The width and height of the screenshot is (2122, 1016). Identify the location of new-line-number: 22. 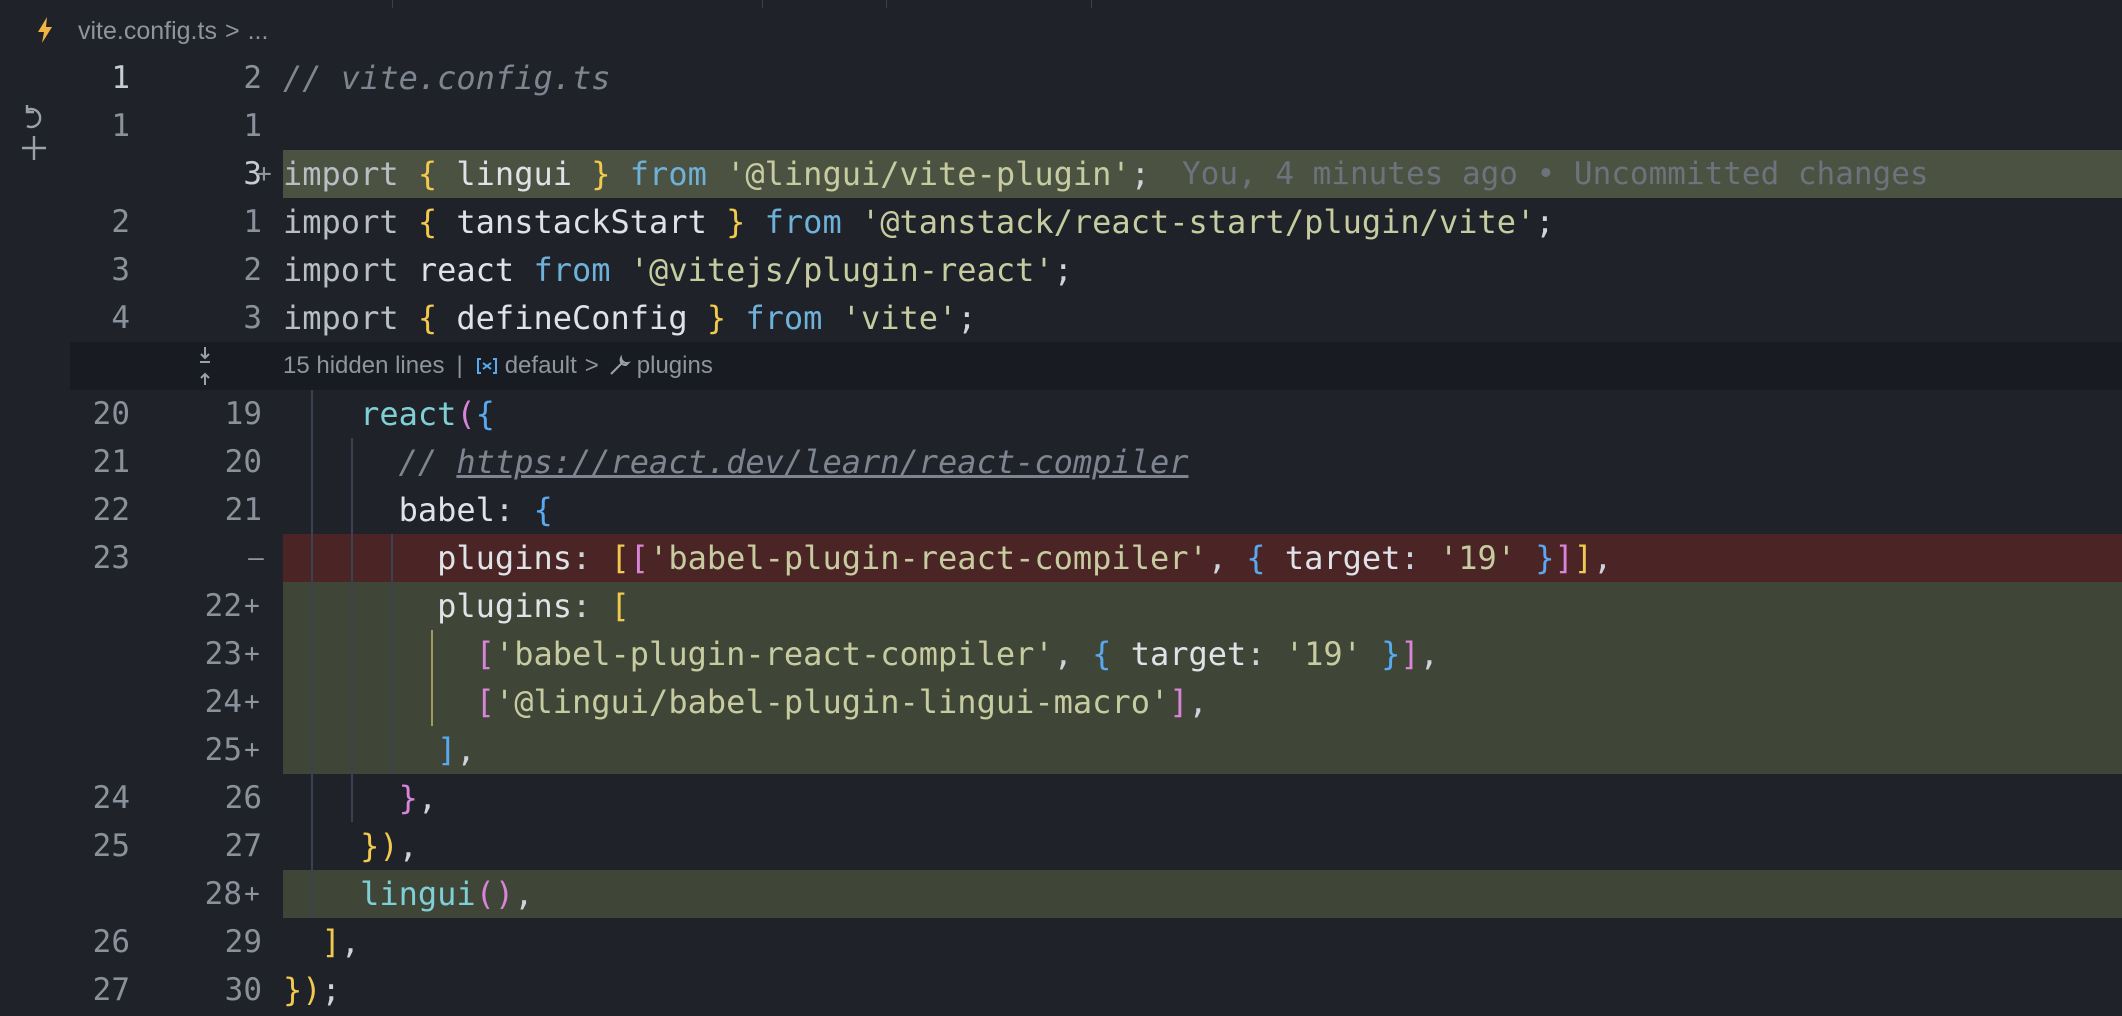
(223, 606).